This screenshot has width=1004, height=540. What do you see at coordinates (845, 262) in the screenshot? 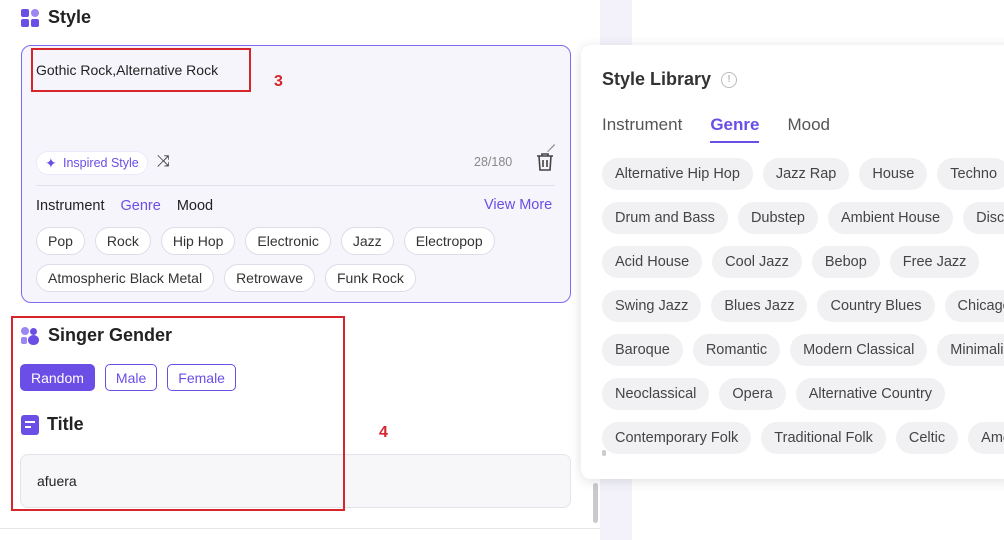
I see `library-tag: Bebop` at bounding box center [845, 262].